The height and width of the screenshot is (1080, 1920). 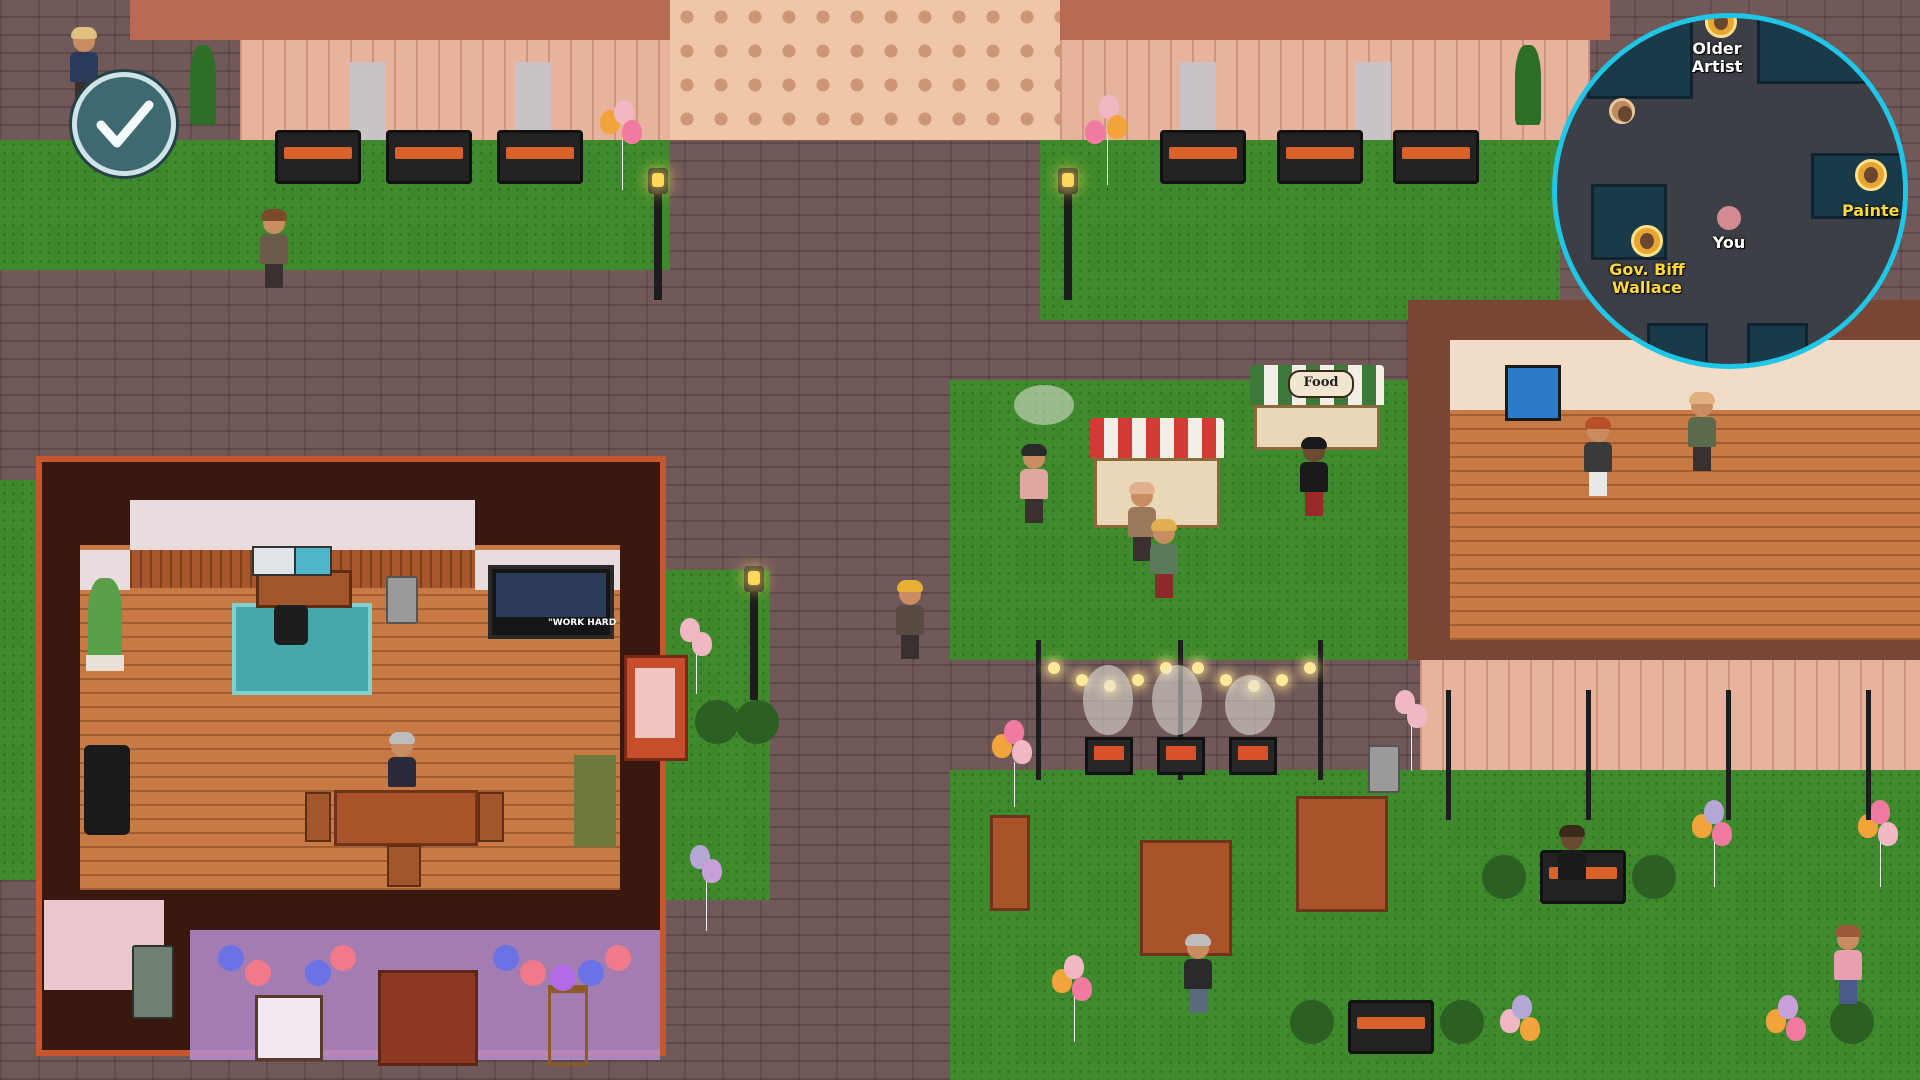 What do you see at coordinates (1321, 384) in the screenshot?
I see `food-sign: Food` at bounding box center [1321, 384].